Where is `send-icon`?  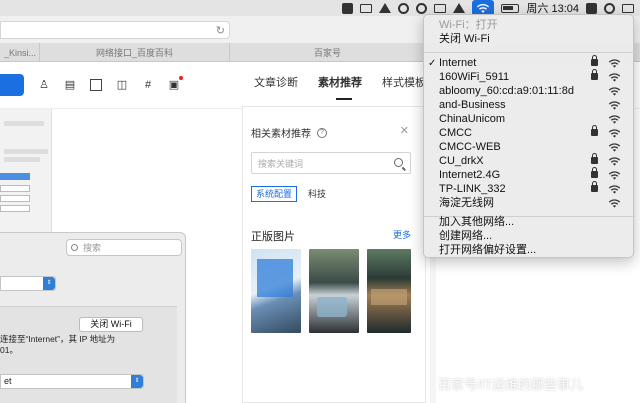
send-icon is located at coordinates (385, 8).